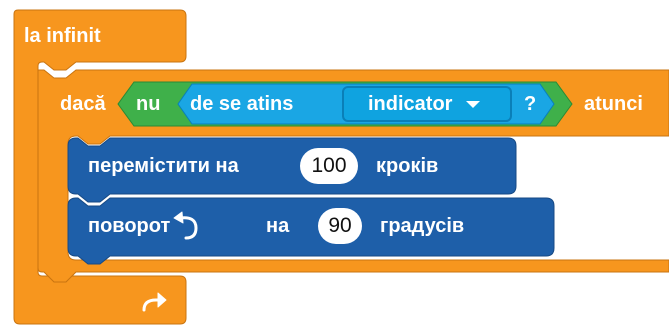  Describe the element at coordinates (410, 103) in the screenshot. I see `sprite-dropdown-value: indicator` at that location.